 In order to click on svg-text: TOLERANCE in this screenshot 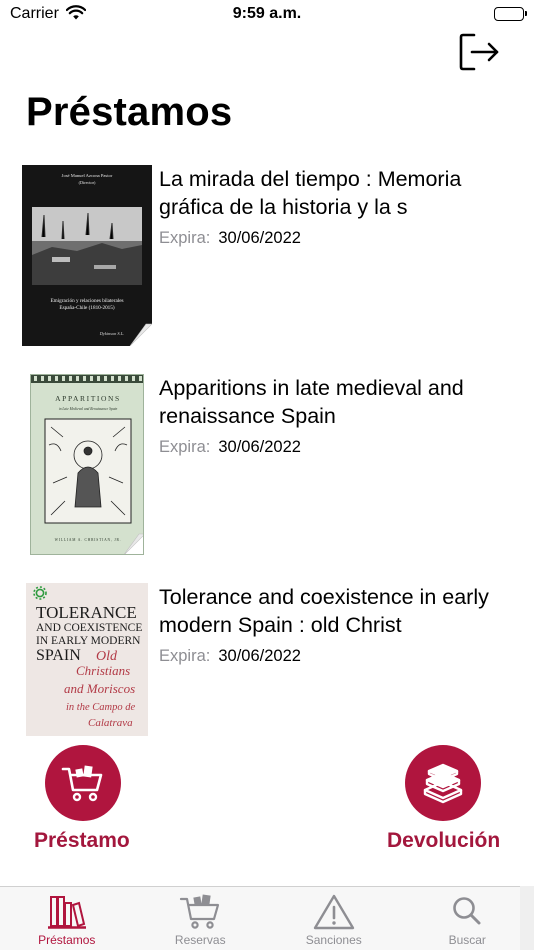, I will do `click(86, 612)`.